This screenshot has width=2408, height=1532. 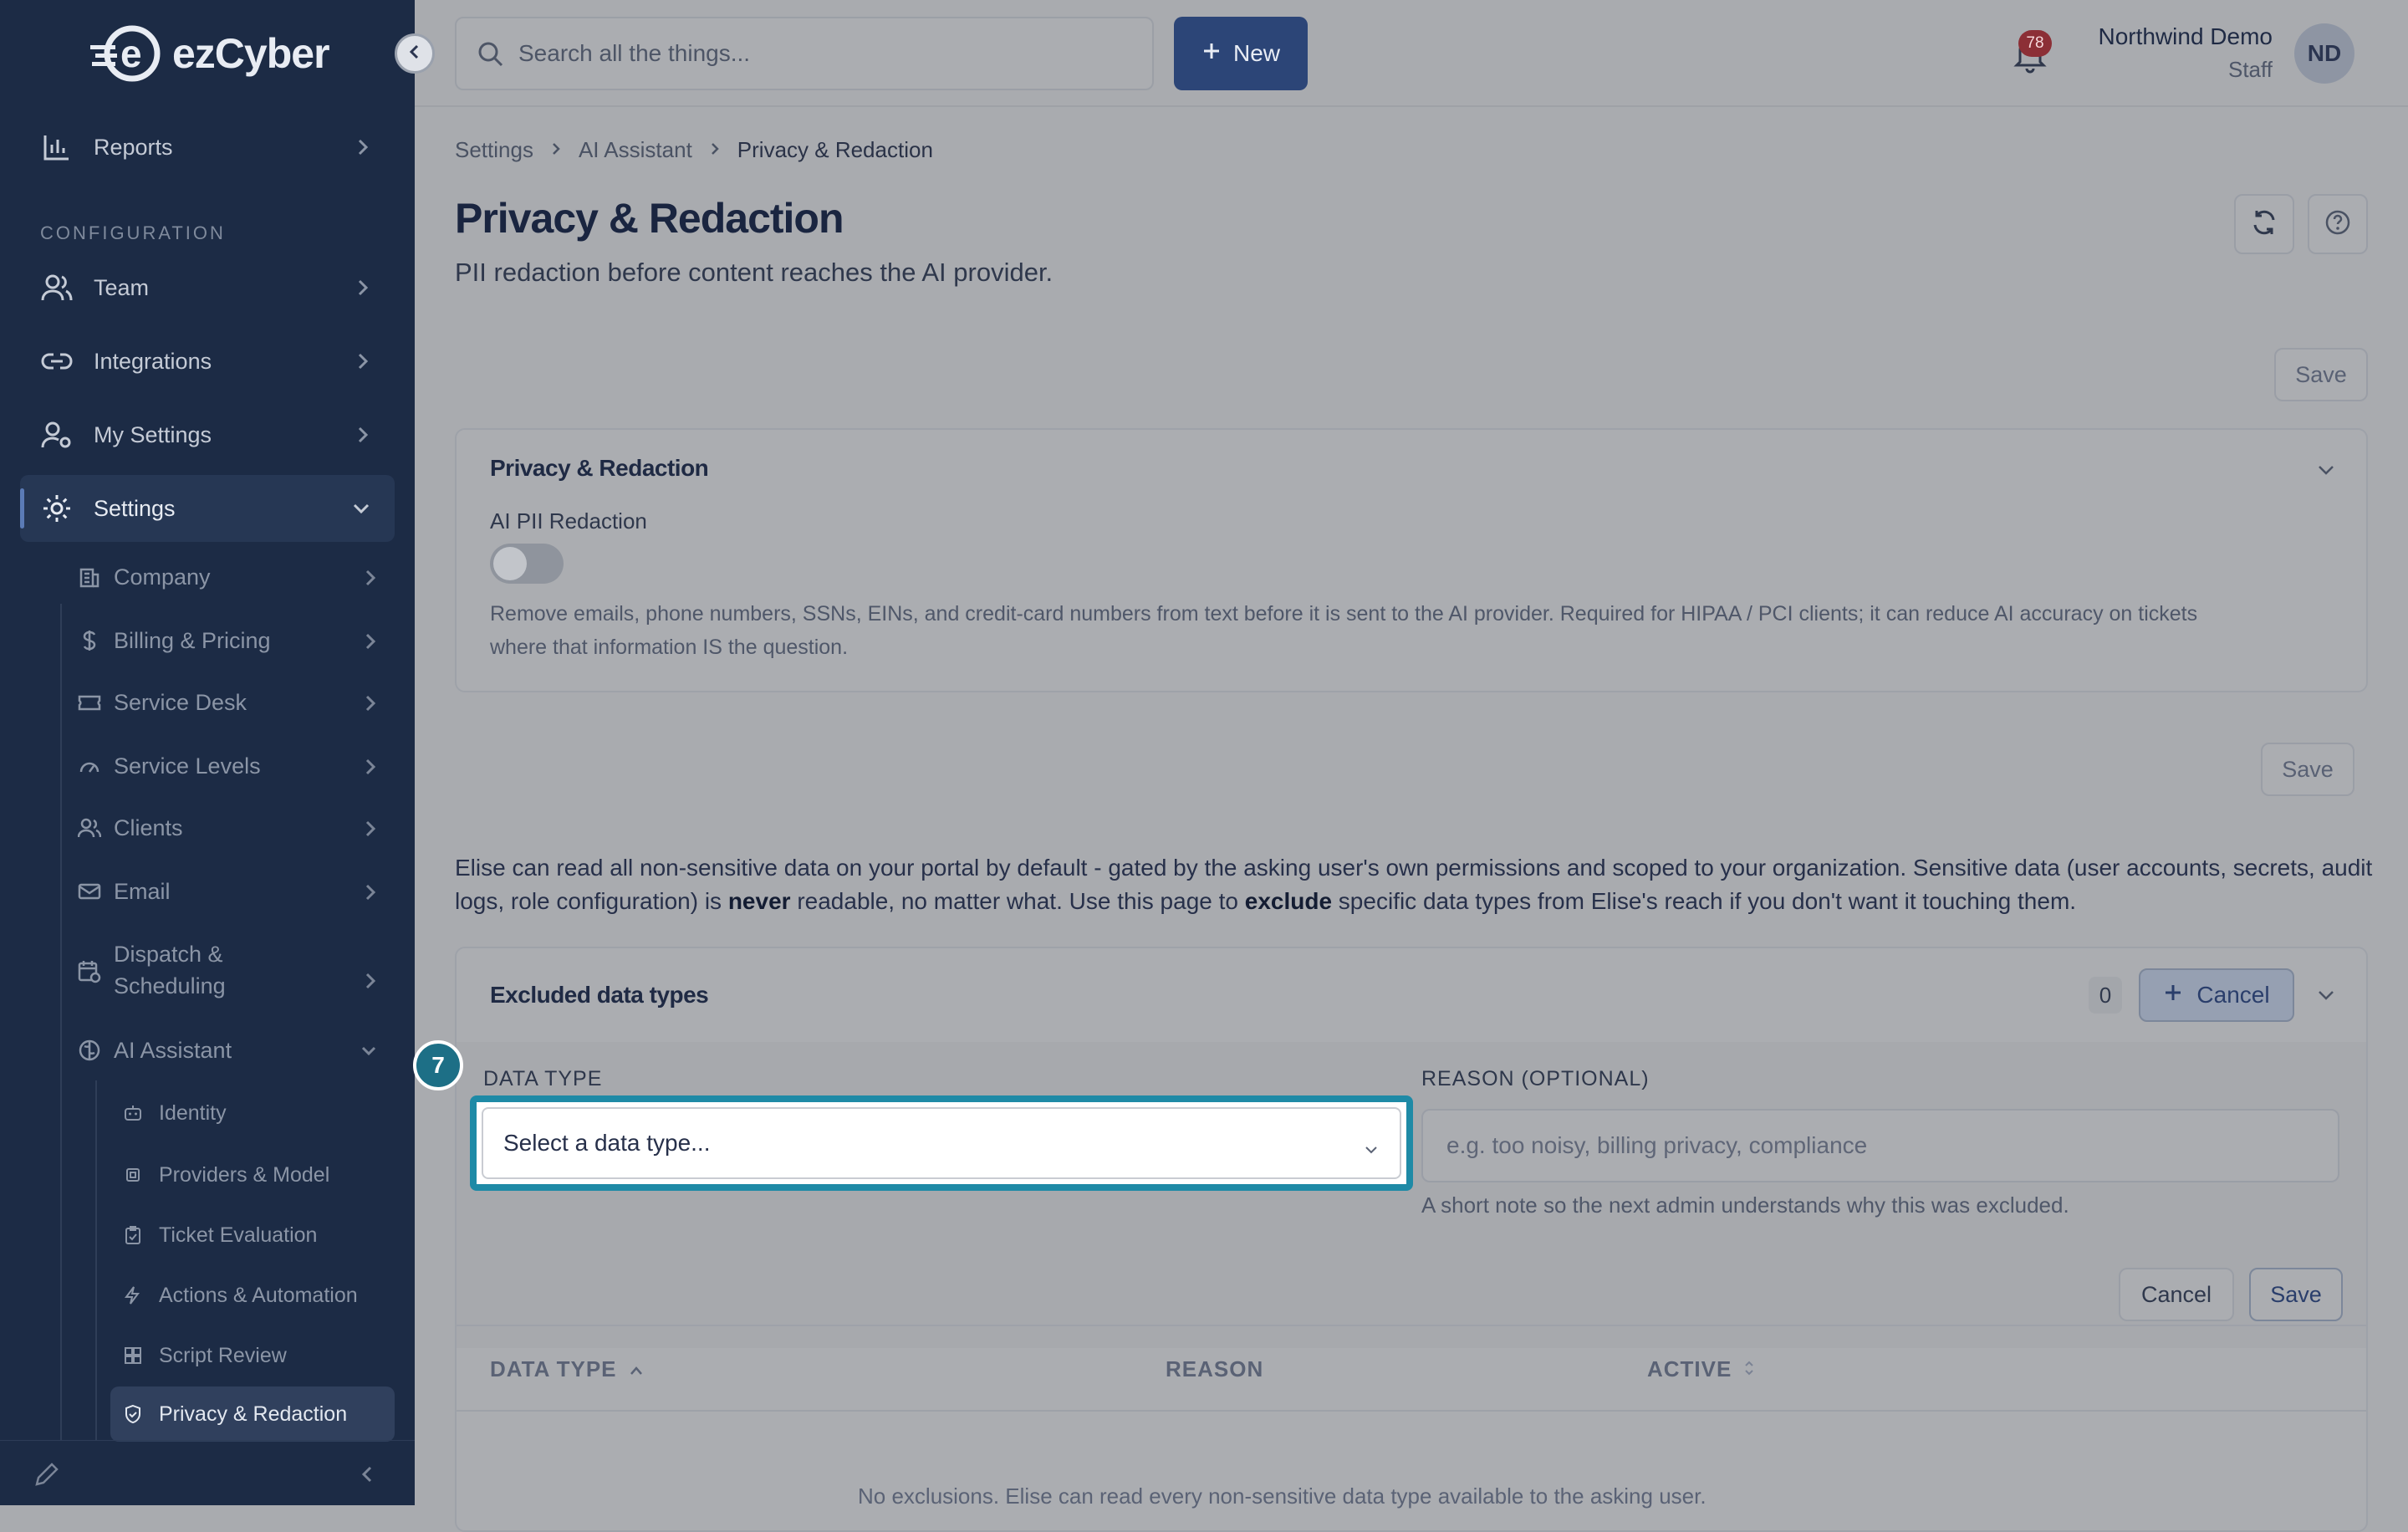 What do you see at coordinates (236, 970) in the screenshot?
I see `sidebar-item-dispatch: Dispatch & Scheduling` at bounding box center [236, 970].